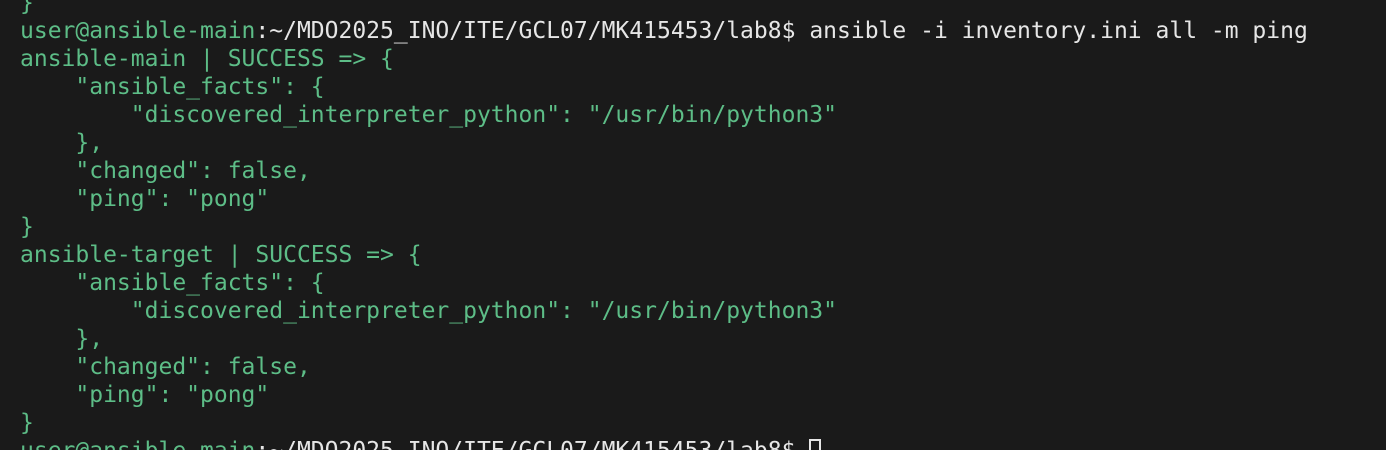 Image resolution: width=1386 pixels, height=450 pixels. What do you see at coordinates (207, 59) in the screenshot?
I see `output-line: ansible-main | SUCCESS => {` at bounding box center [207, 59].